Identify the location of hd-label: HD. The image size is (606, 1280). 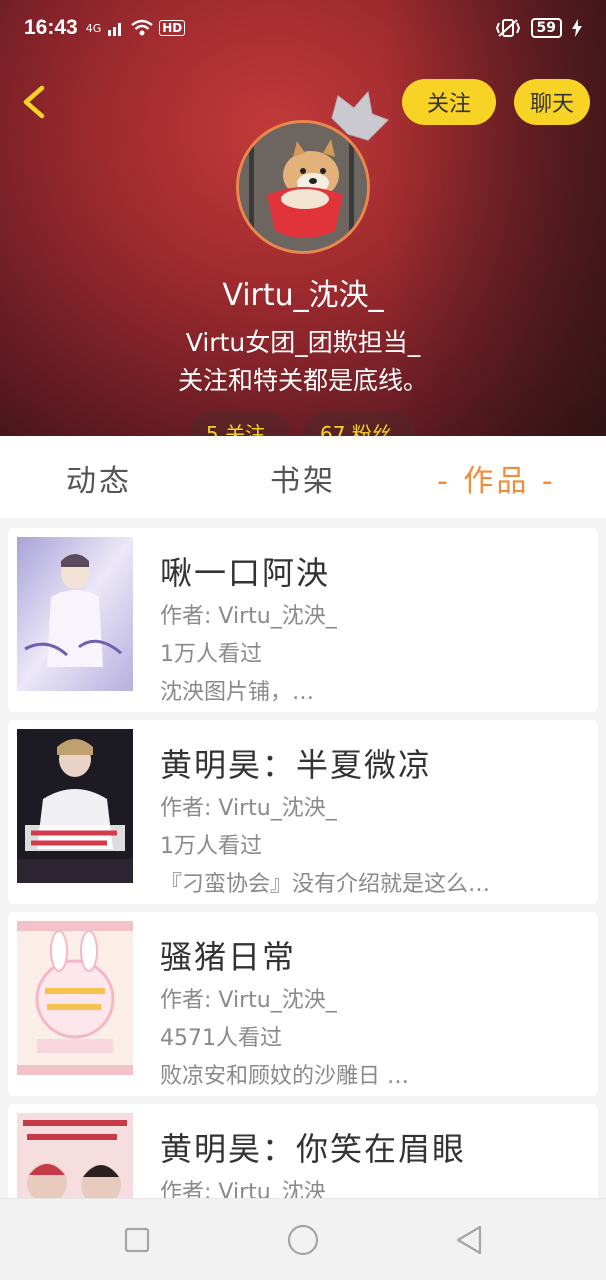
(172, 28).